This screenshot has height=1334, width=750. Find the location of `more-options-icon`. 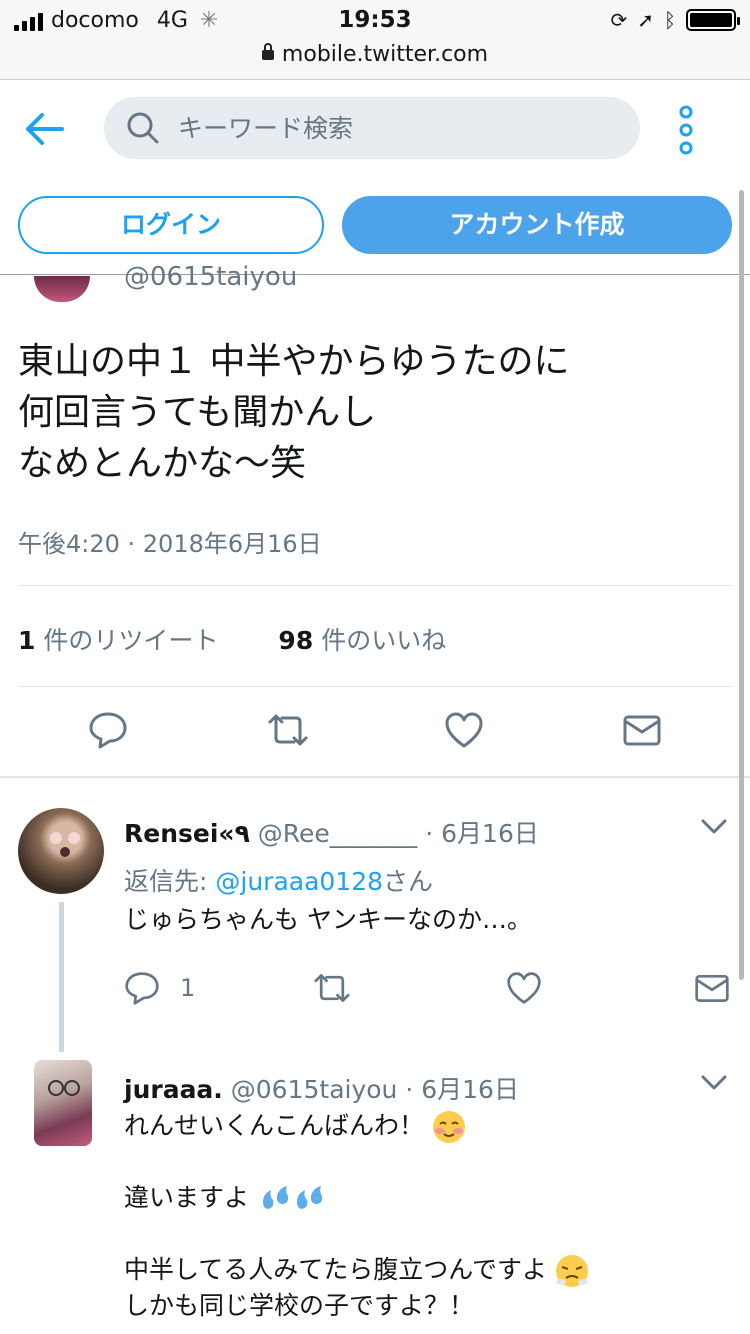

more-options-icon is located at coordinates (686, 130).